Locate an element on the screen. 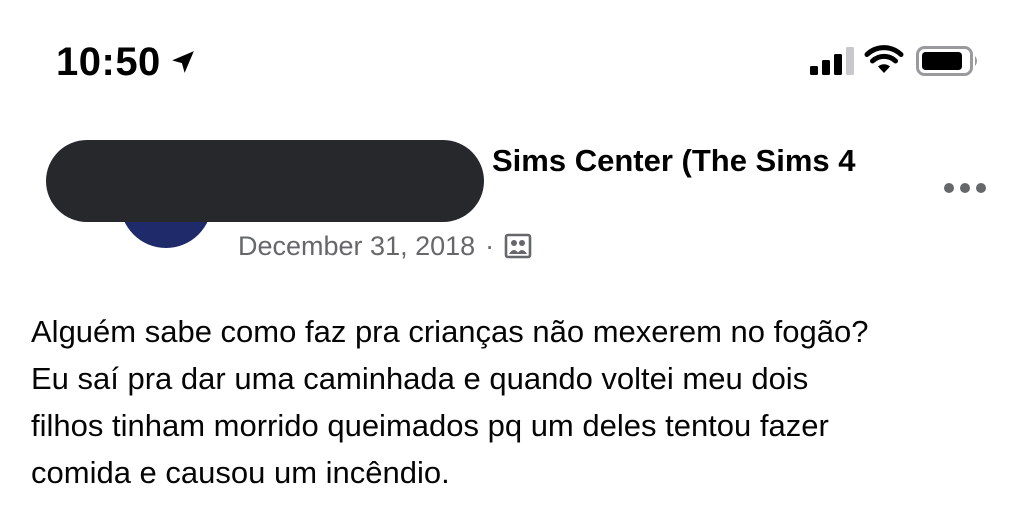 This screenshot has height=507, width=1024. more-horizontal-icon is located at coordinates (949, 188).